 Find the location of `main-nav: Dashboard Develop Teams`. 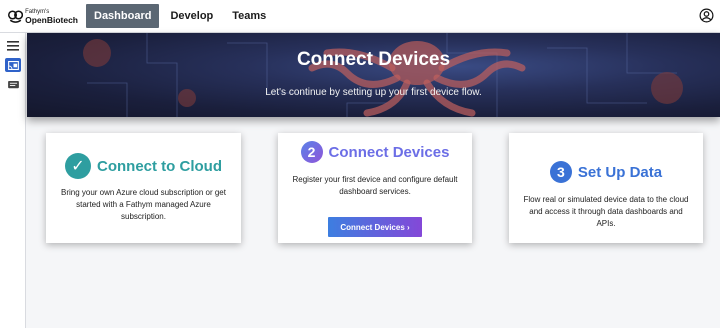

main-nav: Dashboard Develop Teams is located at coordinates (181, 16).